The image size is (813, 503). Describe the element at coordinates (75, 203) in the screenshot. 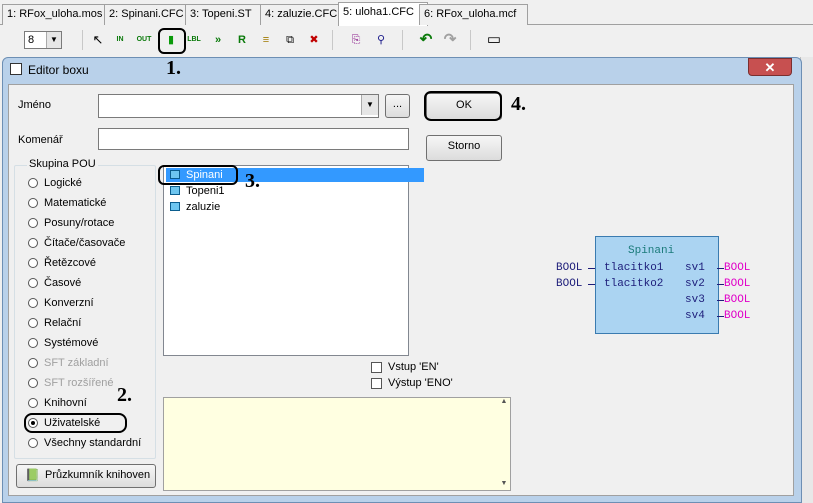

I see `radio-label: Matematické` at that location.